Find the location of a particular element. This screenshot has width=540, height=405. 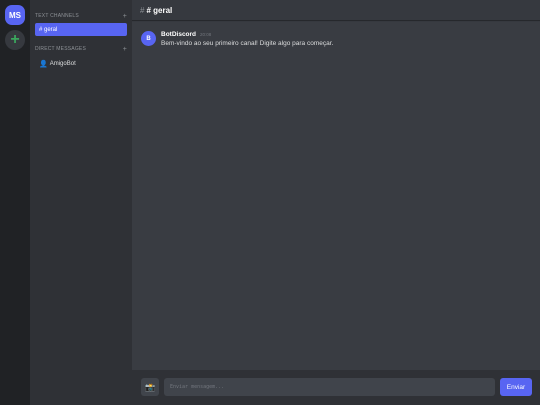

dm-label: AmigoBot is located at coordinates (62, 63).